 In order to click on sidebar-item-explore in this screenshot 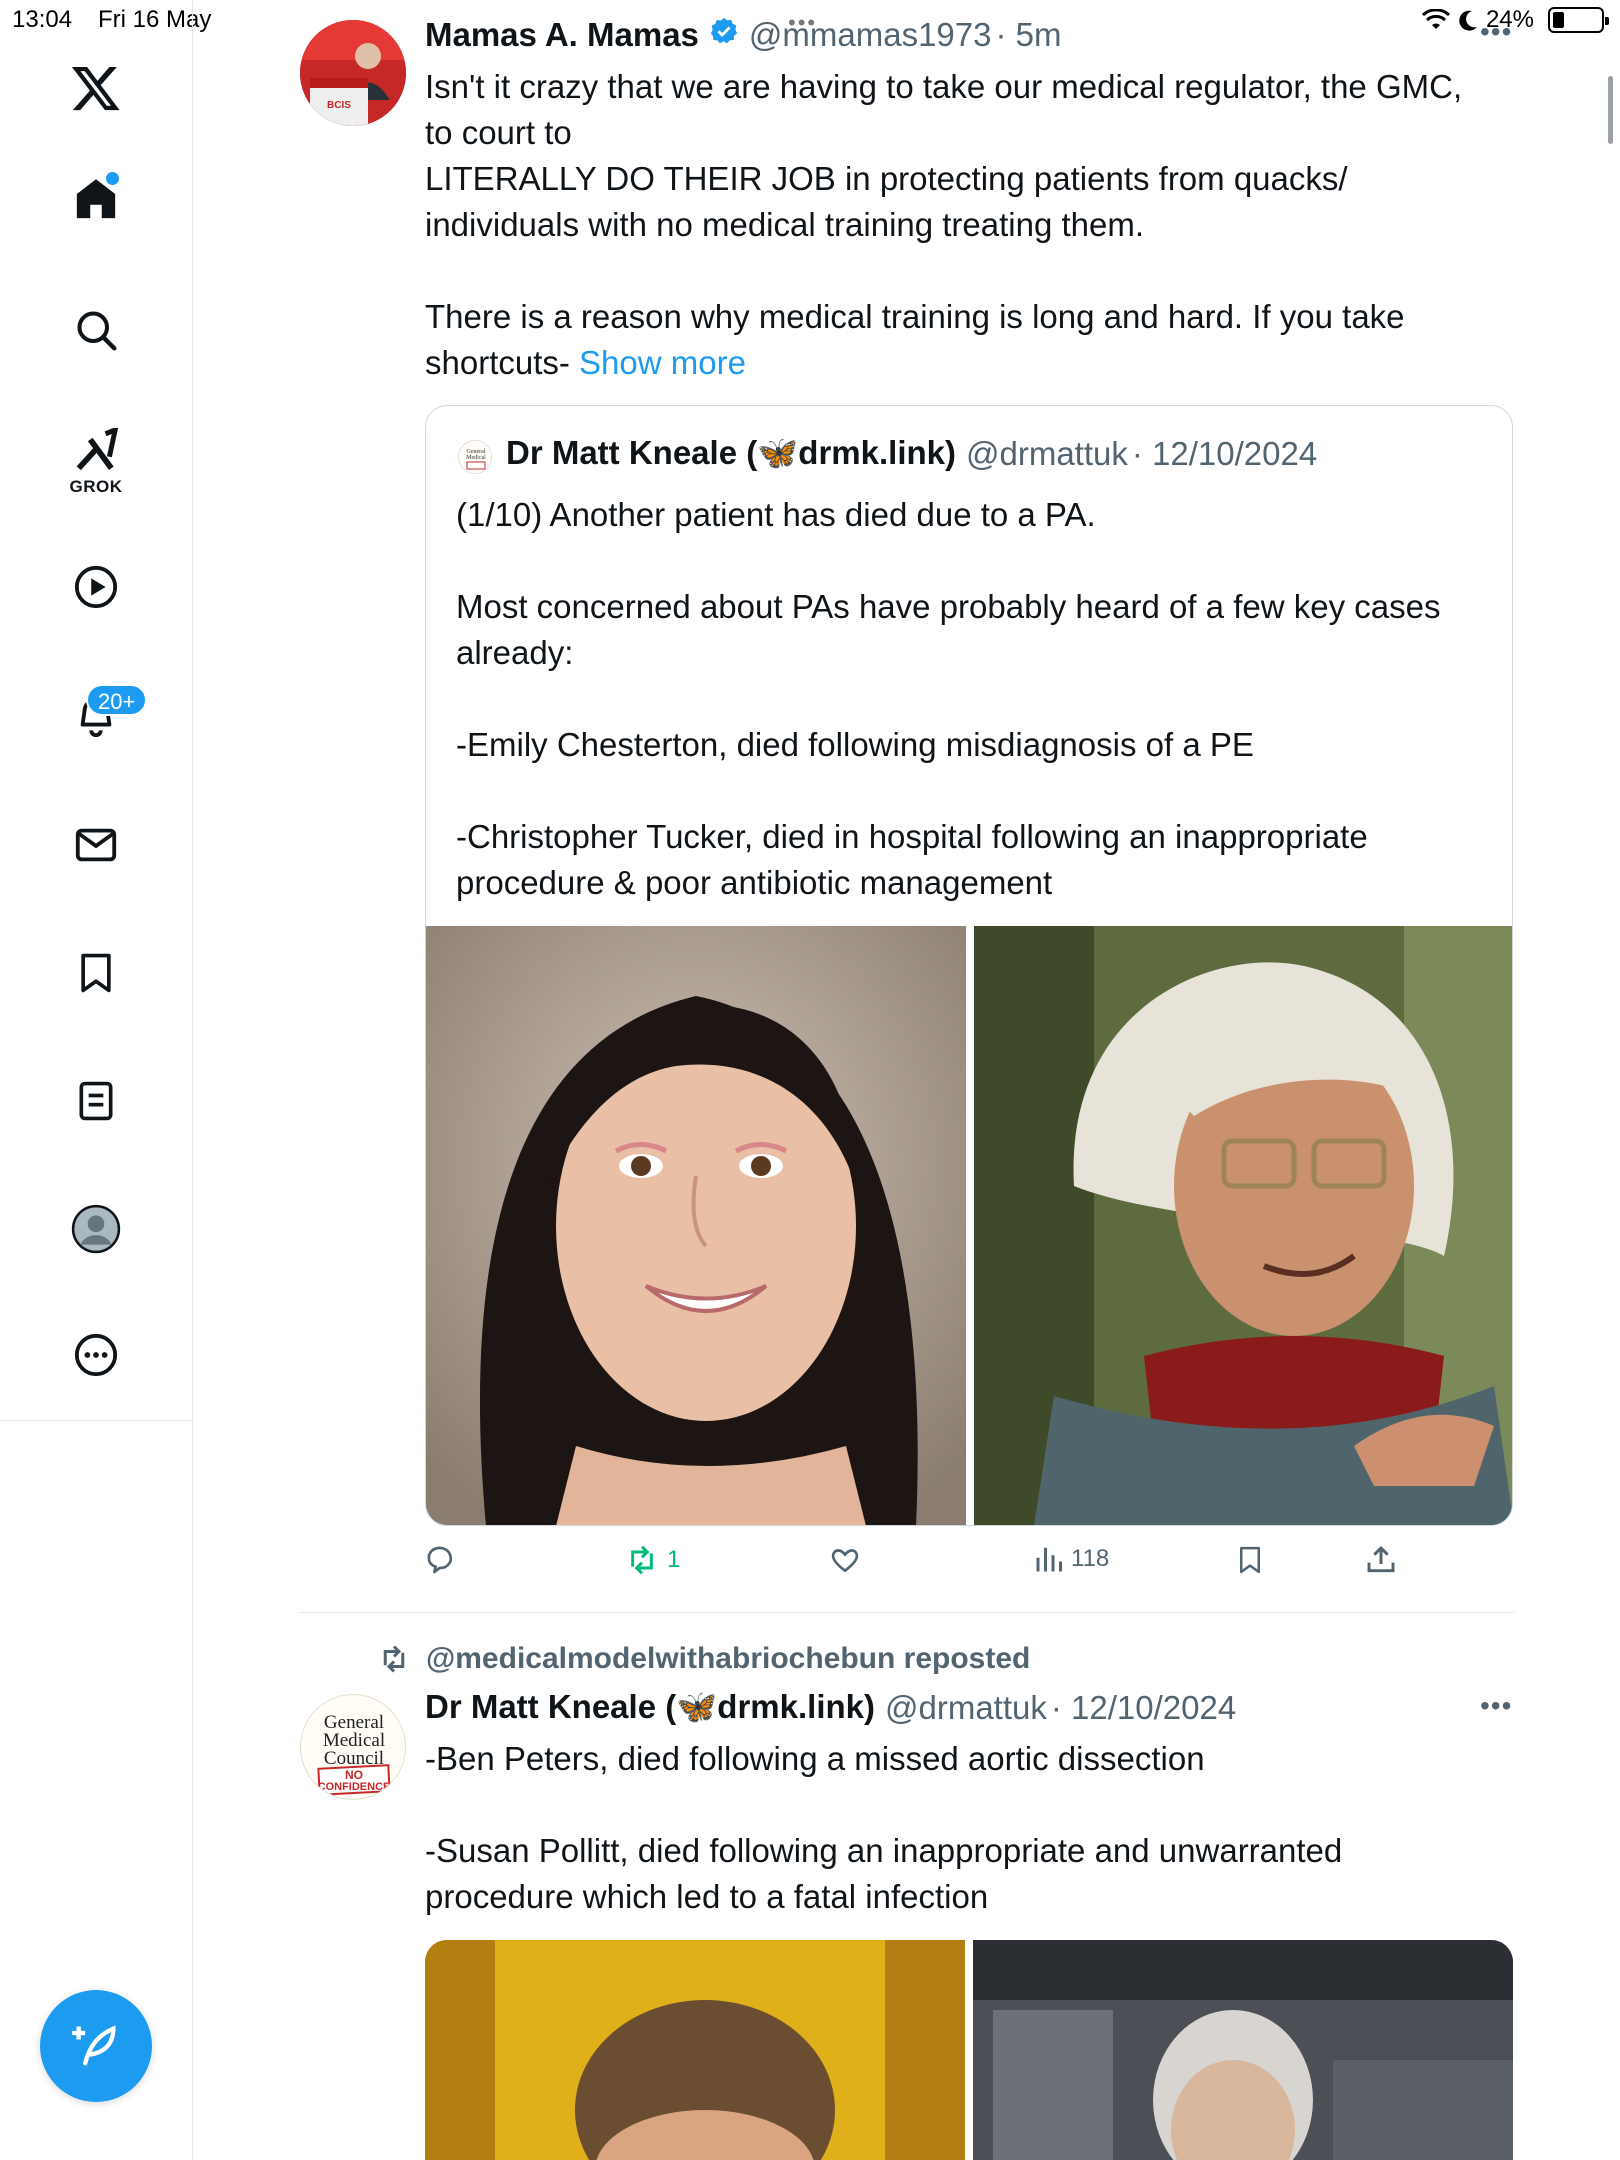, I will do `click(96, 330)`.